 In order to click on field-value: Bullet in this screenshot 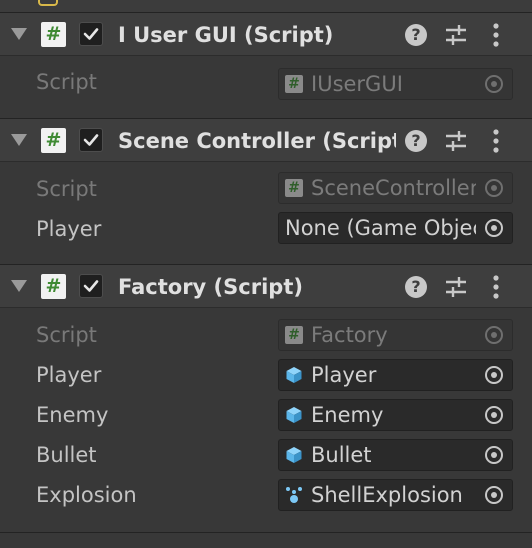, I will do `click(341, 455)`.